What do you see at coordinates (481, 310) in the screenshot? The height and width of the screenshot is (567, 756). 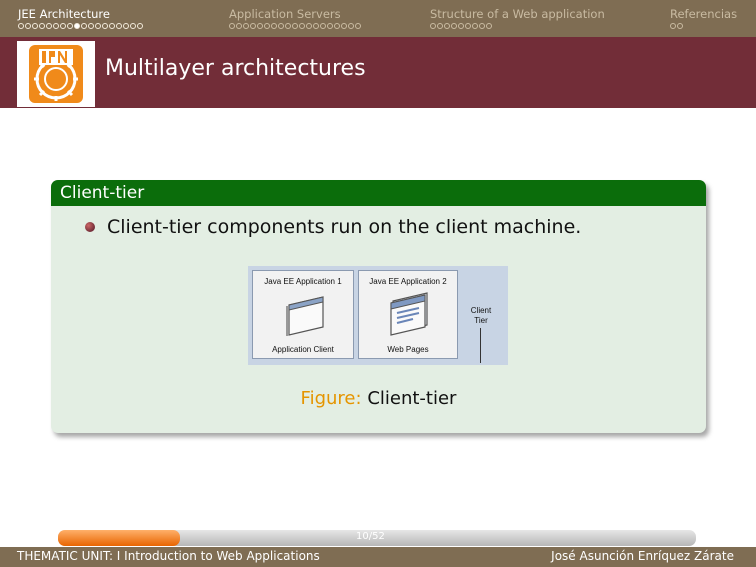 I see `tier-label-line1: Client` at bounding box center [481, 310].